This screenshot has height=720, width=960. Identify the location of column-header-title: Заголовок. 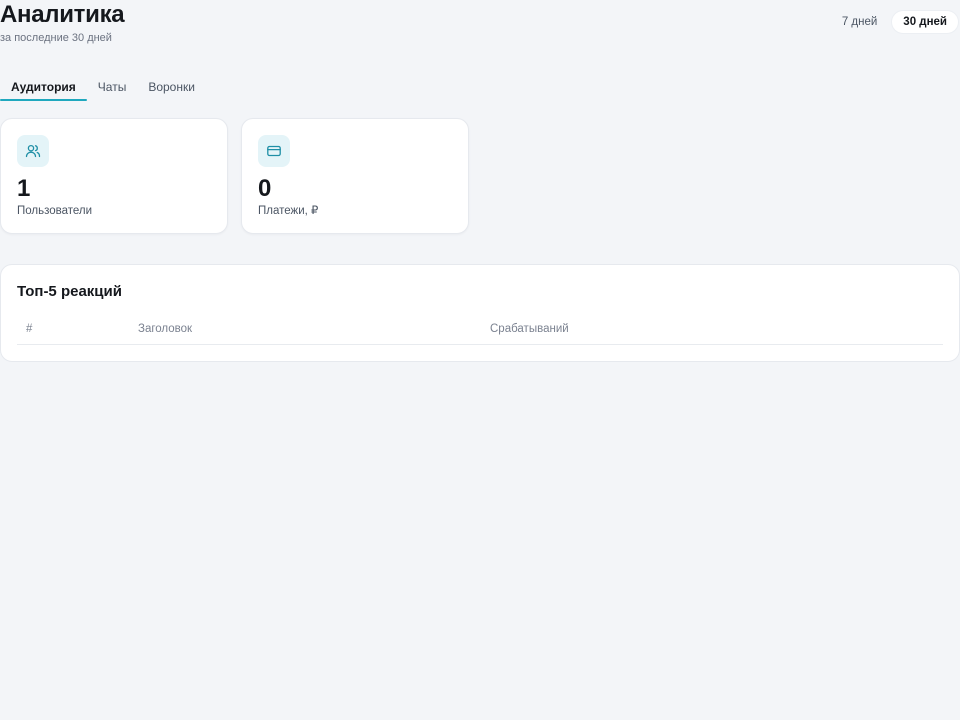
(165, 329).